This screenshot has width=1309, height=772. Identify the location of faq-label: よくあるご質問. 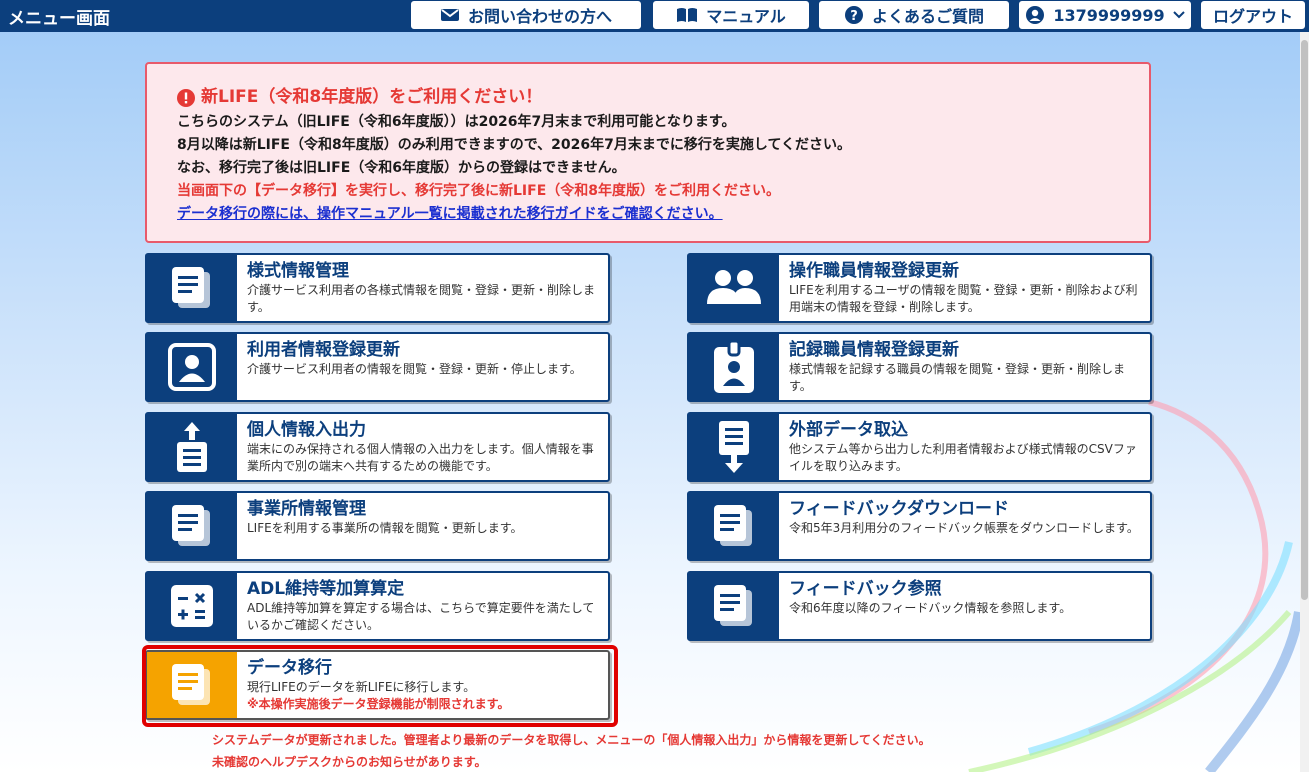
(927, 16).